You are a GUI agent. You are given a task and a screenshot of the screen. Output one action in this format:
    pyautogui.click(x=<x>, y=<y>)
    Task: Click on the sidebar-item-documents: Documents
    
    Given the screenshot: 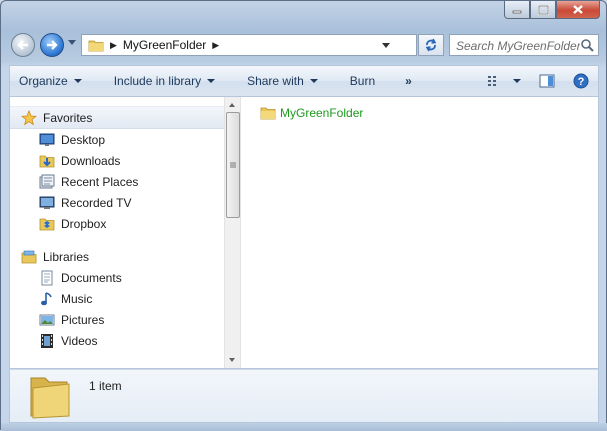 What is the action you would take?
    pyautogui.click(x=117, y=277)
    